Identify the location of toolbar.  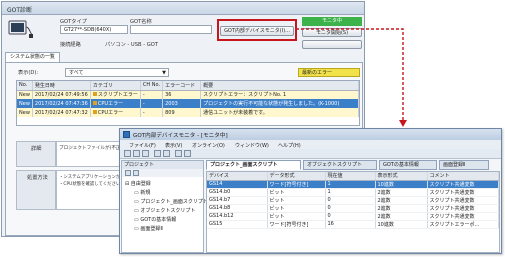
(310, 154).